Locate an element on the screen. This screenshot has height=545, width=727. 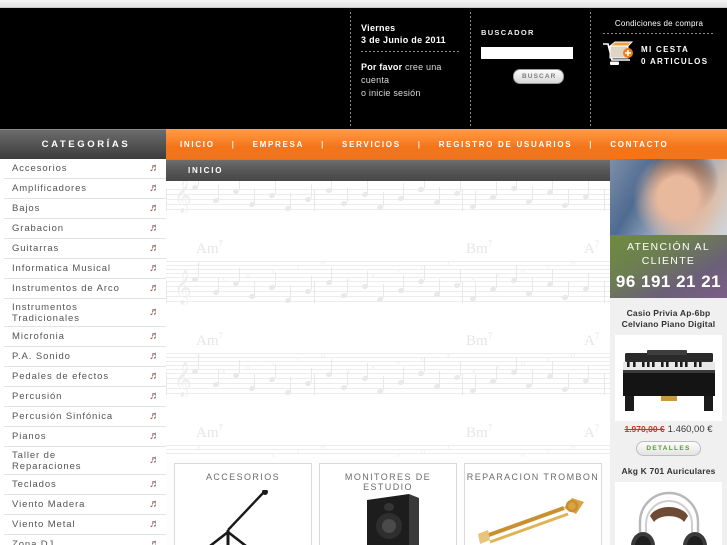
sidebar-item-accesorios: Accesorios ♬ is located at coordinates (85, 169).